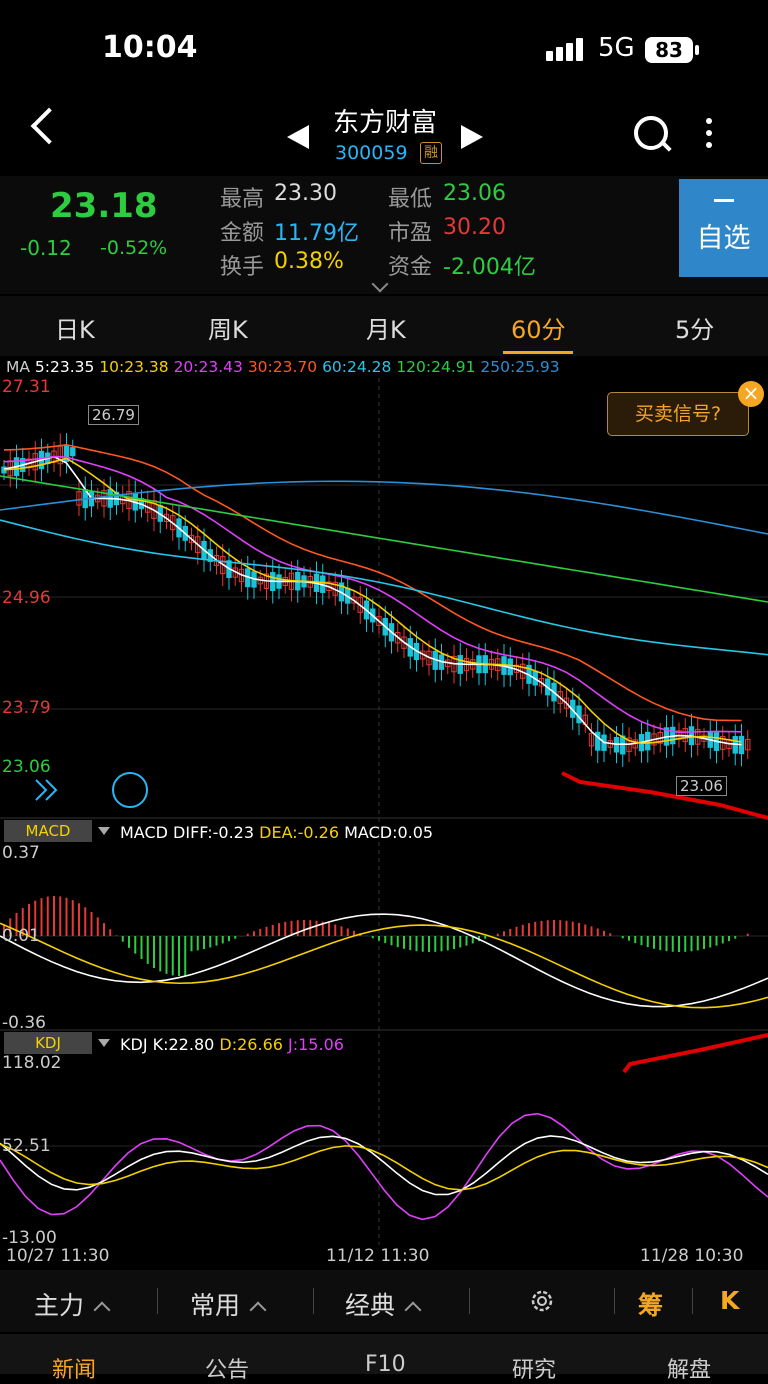  What do you see at coordinates (104, 206) in the screenshot?
I see `last-price: 23.18` at bounding box center [104, 206].